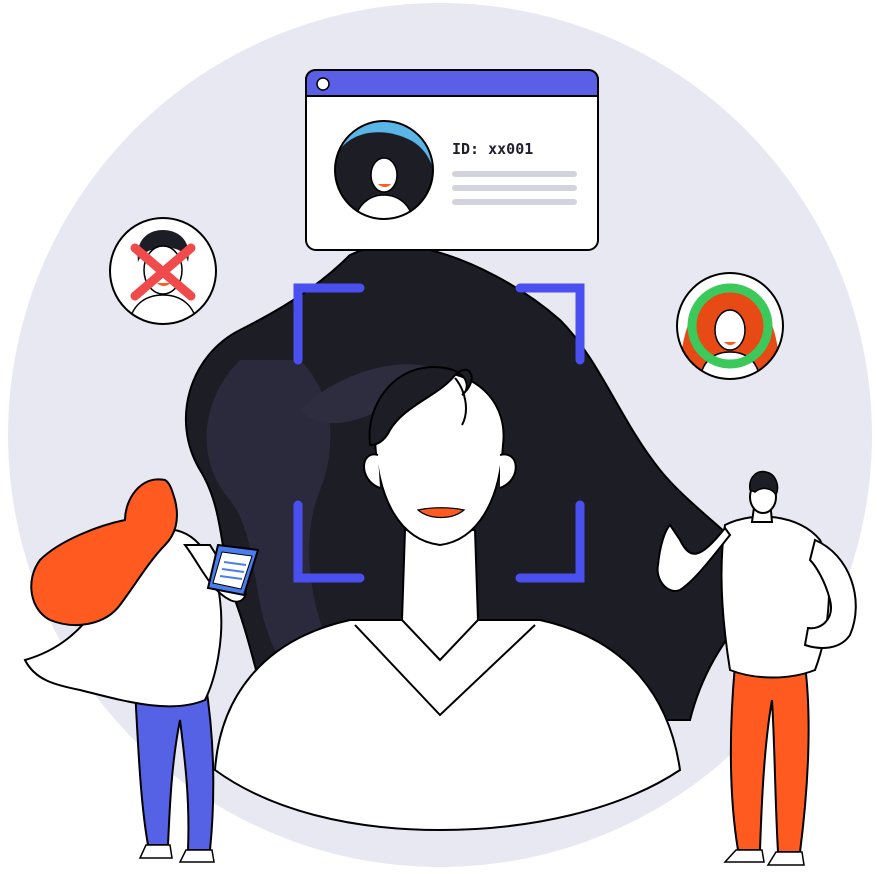 Image resolution: width=877 pixels, height=874 pixels. What do you see at coordinates (452, 160) in the screenshot?
I see `id-card: ID: xx001` at bounding box center [452, 160].